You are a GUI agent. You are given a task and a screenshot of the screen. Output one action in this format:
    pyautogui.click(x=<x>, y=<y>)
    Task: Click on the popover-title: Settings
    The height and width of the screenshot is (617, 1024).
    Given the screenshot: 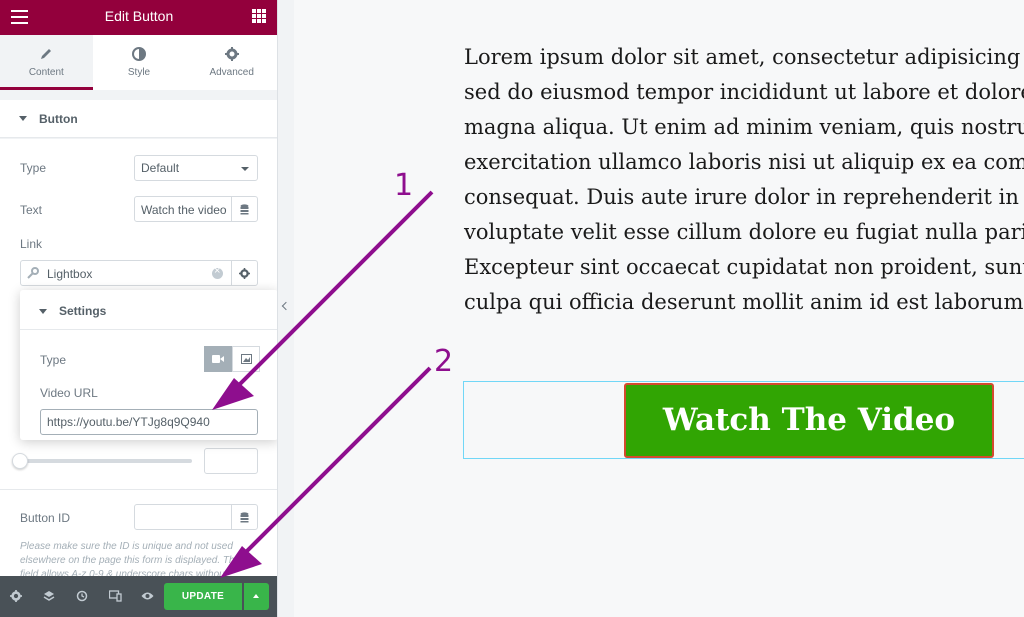 What is the action you would take?
    pyautogui.click(x=83, y=311)
    